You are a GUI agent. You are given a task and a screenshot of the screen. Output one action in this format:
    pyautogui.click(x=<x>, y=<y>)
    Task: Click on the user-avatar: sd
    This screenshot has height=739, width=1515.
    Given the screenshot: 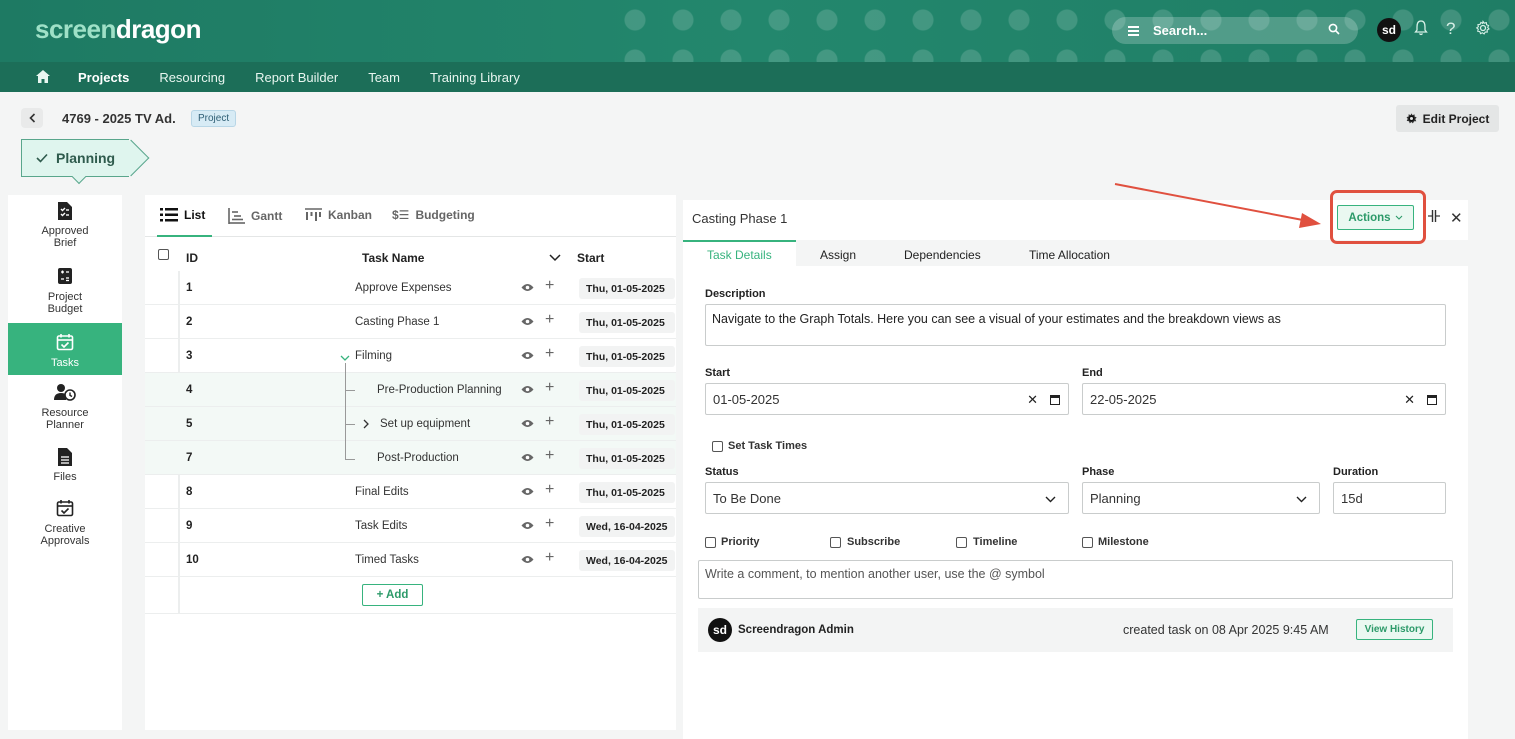 What is the action you would take?
    pyautogui.click(x=1389, y=30)
    